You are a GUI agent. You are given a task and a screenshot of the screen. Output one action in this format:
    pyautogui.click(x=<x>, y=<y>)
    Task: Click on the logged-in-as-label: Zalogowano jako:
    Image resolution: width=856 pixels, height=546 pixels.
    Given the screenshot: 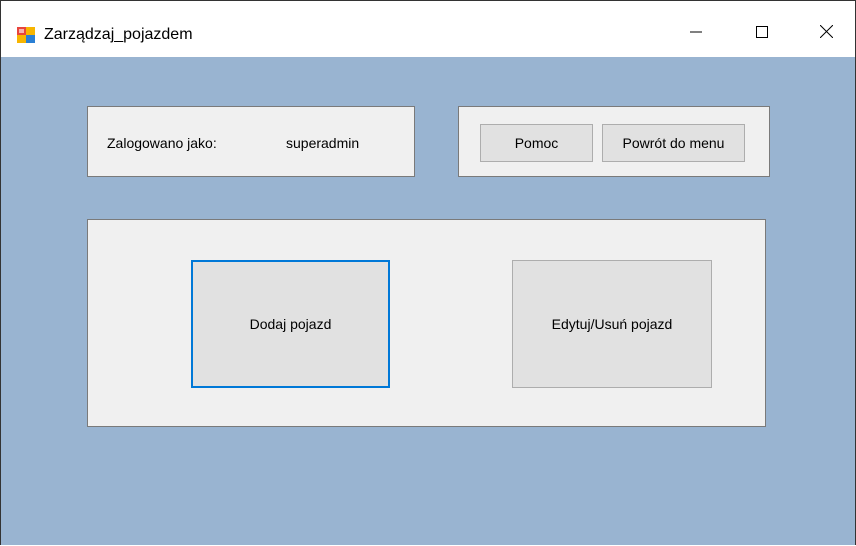 What is the action you would take?
    pyautogui.click(x=162, y=143)
    